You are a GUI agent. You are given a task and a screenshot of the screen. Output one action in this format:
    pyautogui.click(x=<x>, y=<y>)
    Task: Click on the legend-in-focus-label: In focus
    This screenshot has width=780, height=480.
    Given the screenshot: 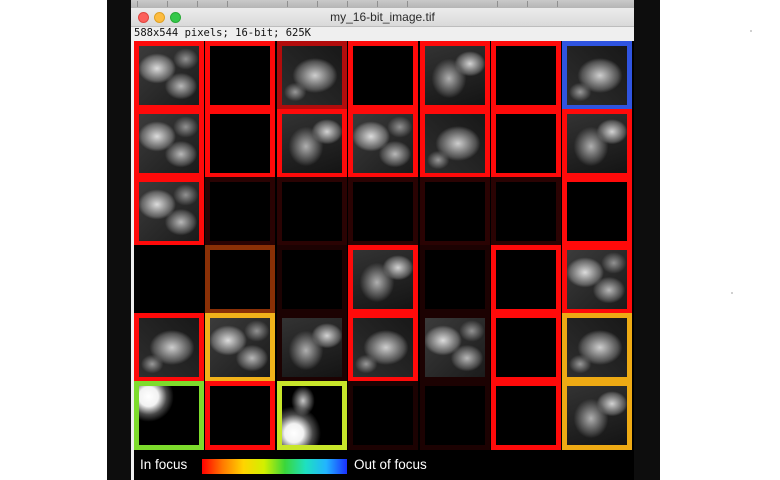 What is the action you would take?
    pyautogui.click(x=164, y=464)
    